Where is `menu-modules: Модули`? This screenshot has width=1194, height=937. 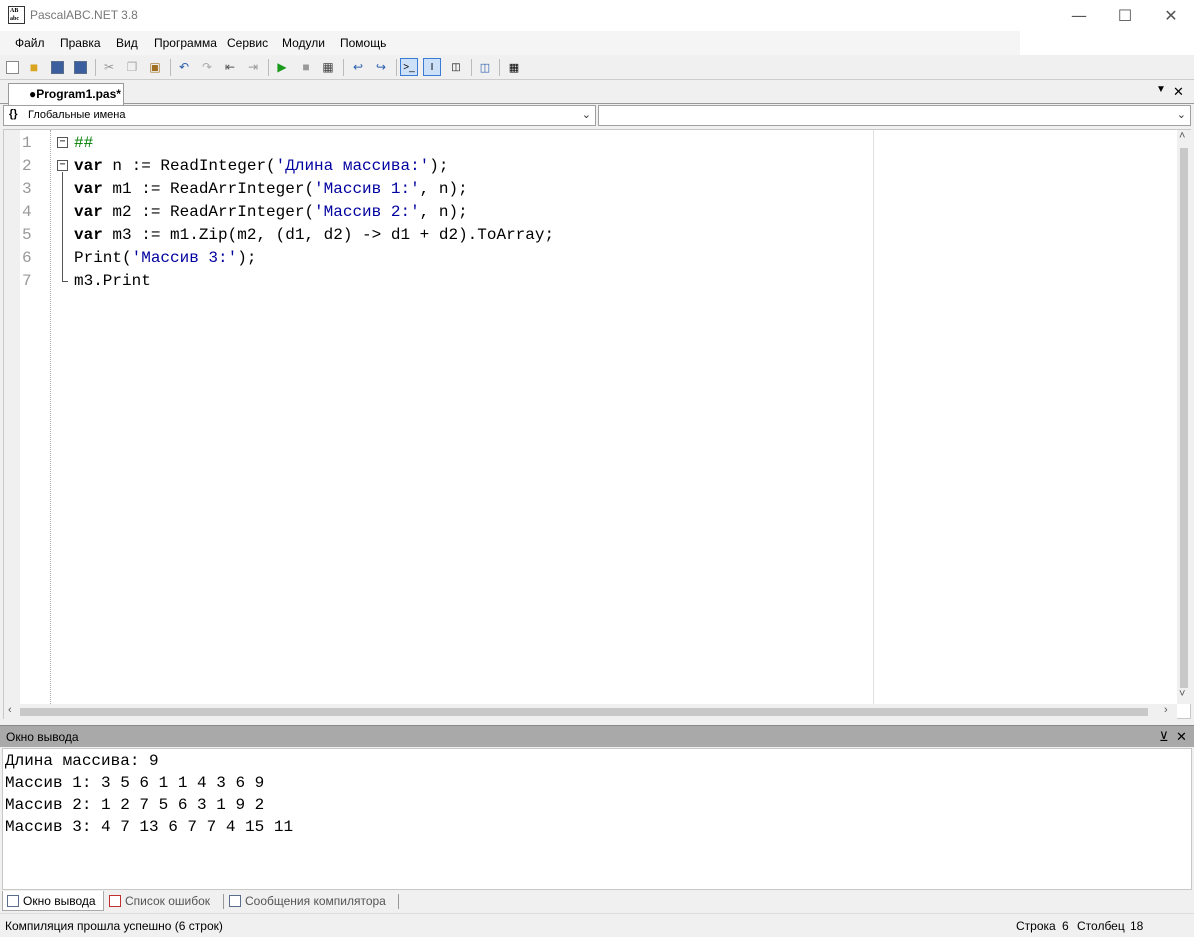
menu-modules: Модули is located at coordinates (303, 43).